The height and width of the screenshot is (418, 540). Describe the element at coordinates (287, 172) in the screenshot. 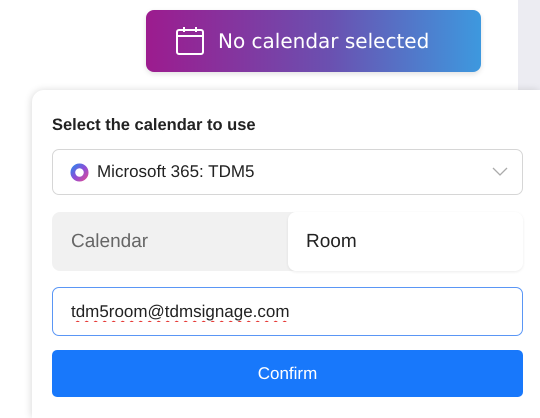

I see `account-select: Microsoft 365: TDM5` at that location.